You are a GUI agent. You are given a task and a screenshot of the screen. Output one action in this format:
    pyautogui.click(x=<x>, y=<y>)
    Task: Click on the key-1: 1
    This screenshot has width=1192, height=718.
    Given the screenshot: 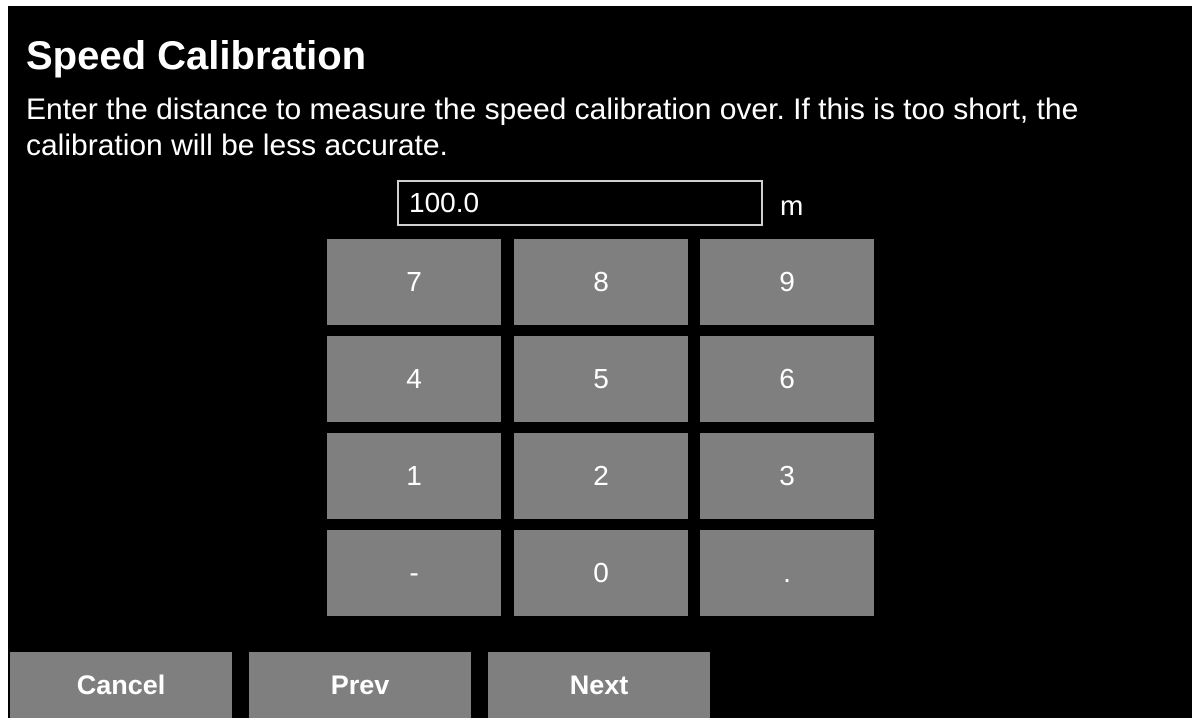 What is the action you would take?
    pyautogui.click(x=414, y=476)
    